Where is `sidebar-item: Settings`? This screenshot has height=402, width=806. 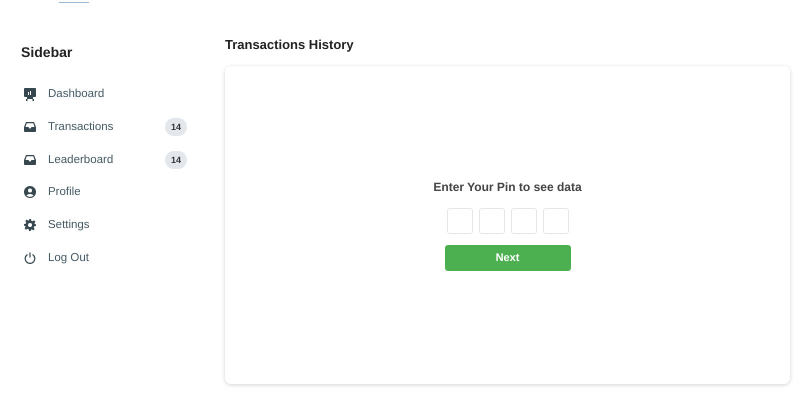 sidebar-item: Settings is located at coordinates (105, 225).